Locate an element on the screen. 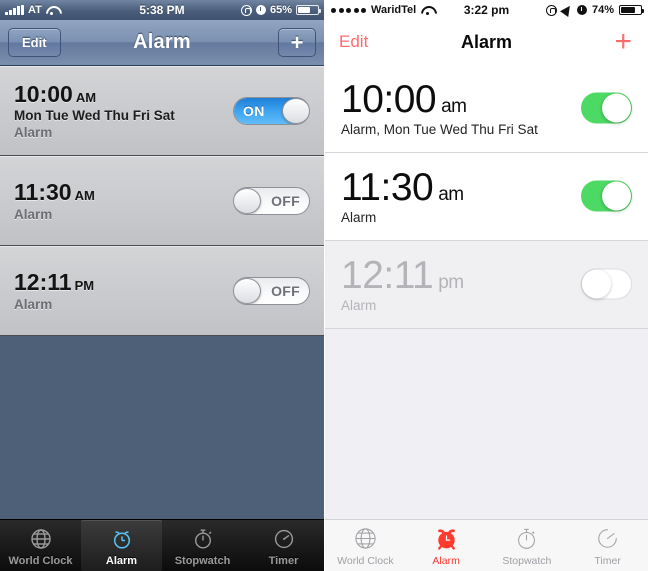 Image resolution: width=648 pixels, height=571 pixels. alarm-meridiem: pm is located at coordinates (451, 282).